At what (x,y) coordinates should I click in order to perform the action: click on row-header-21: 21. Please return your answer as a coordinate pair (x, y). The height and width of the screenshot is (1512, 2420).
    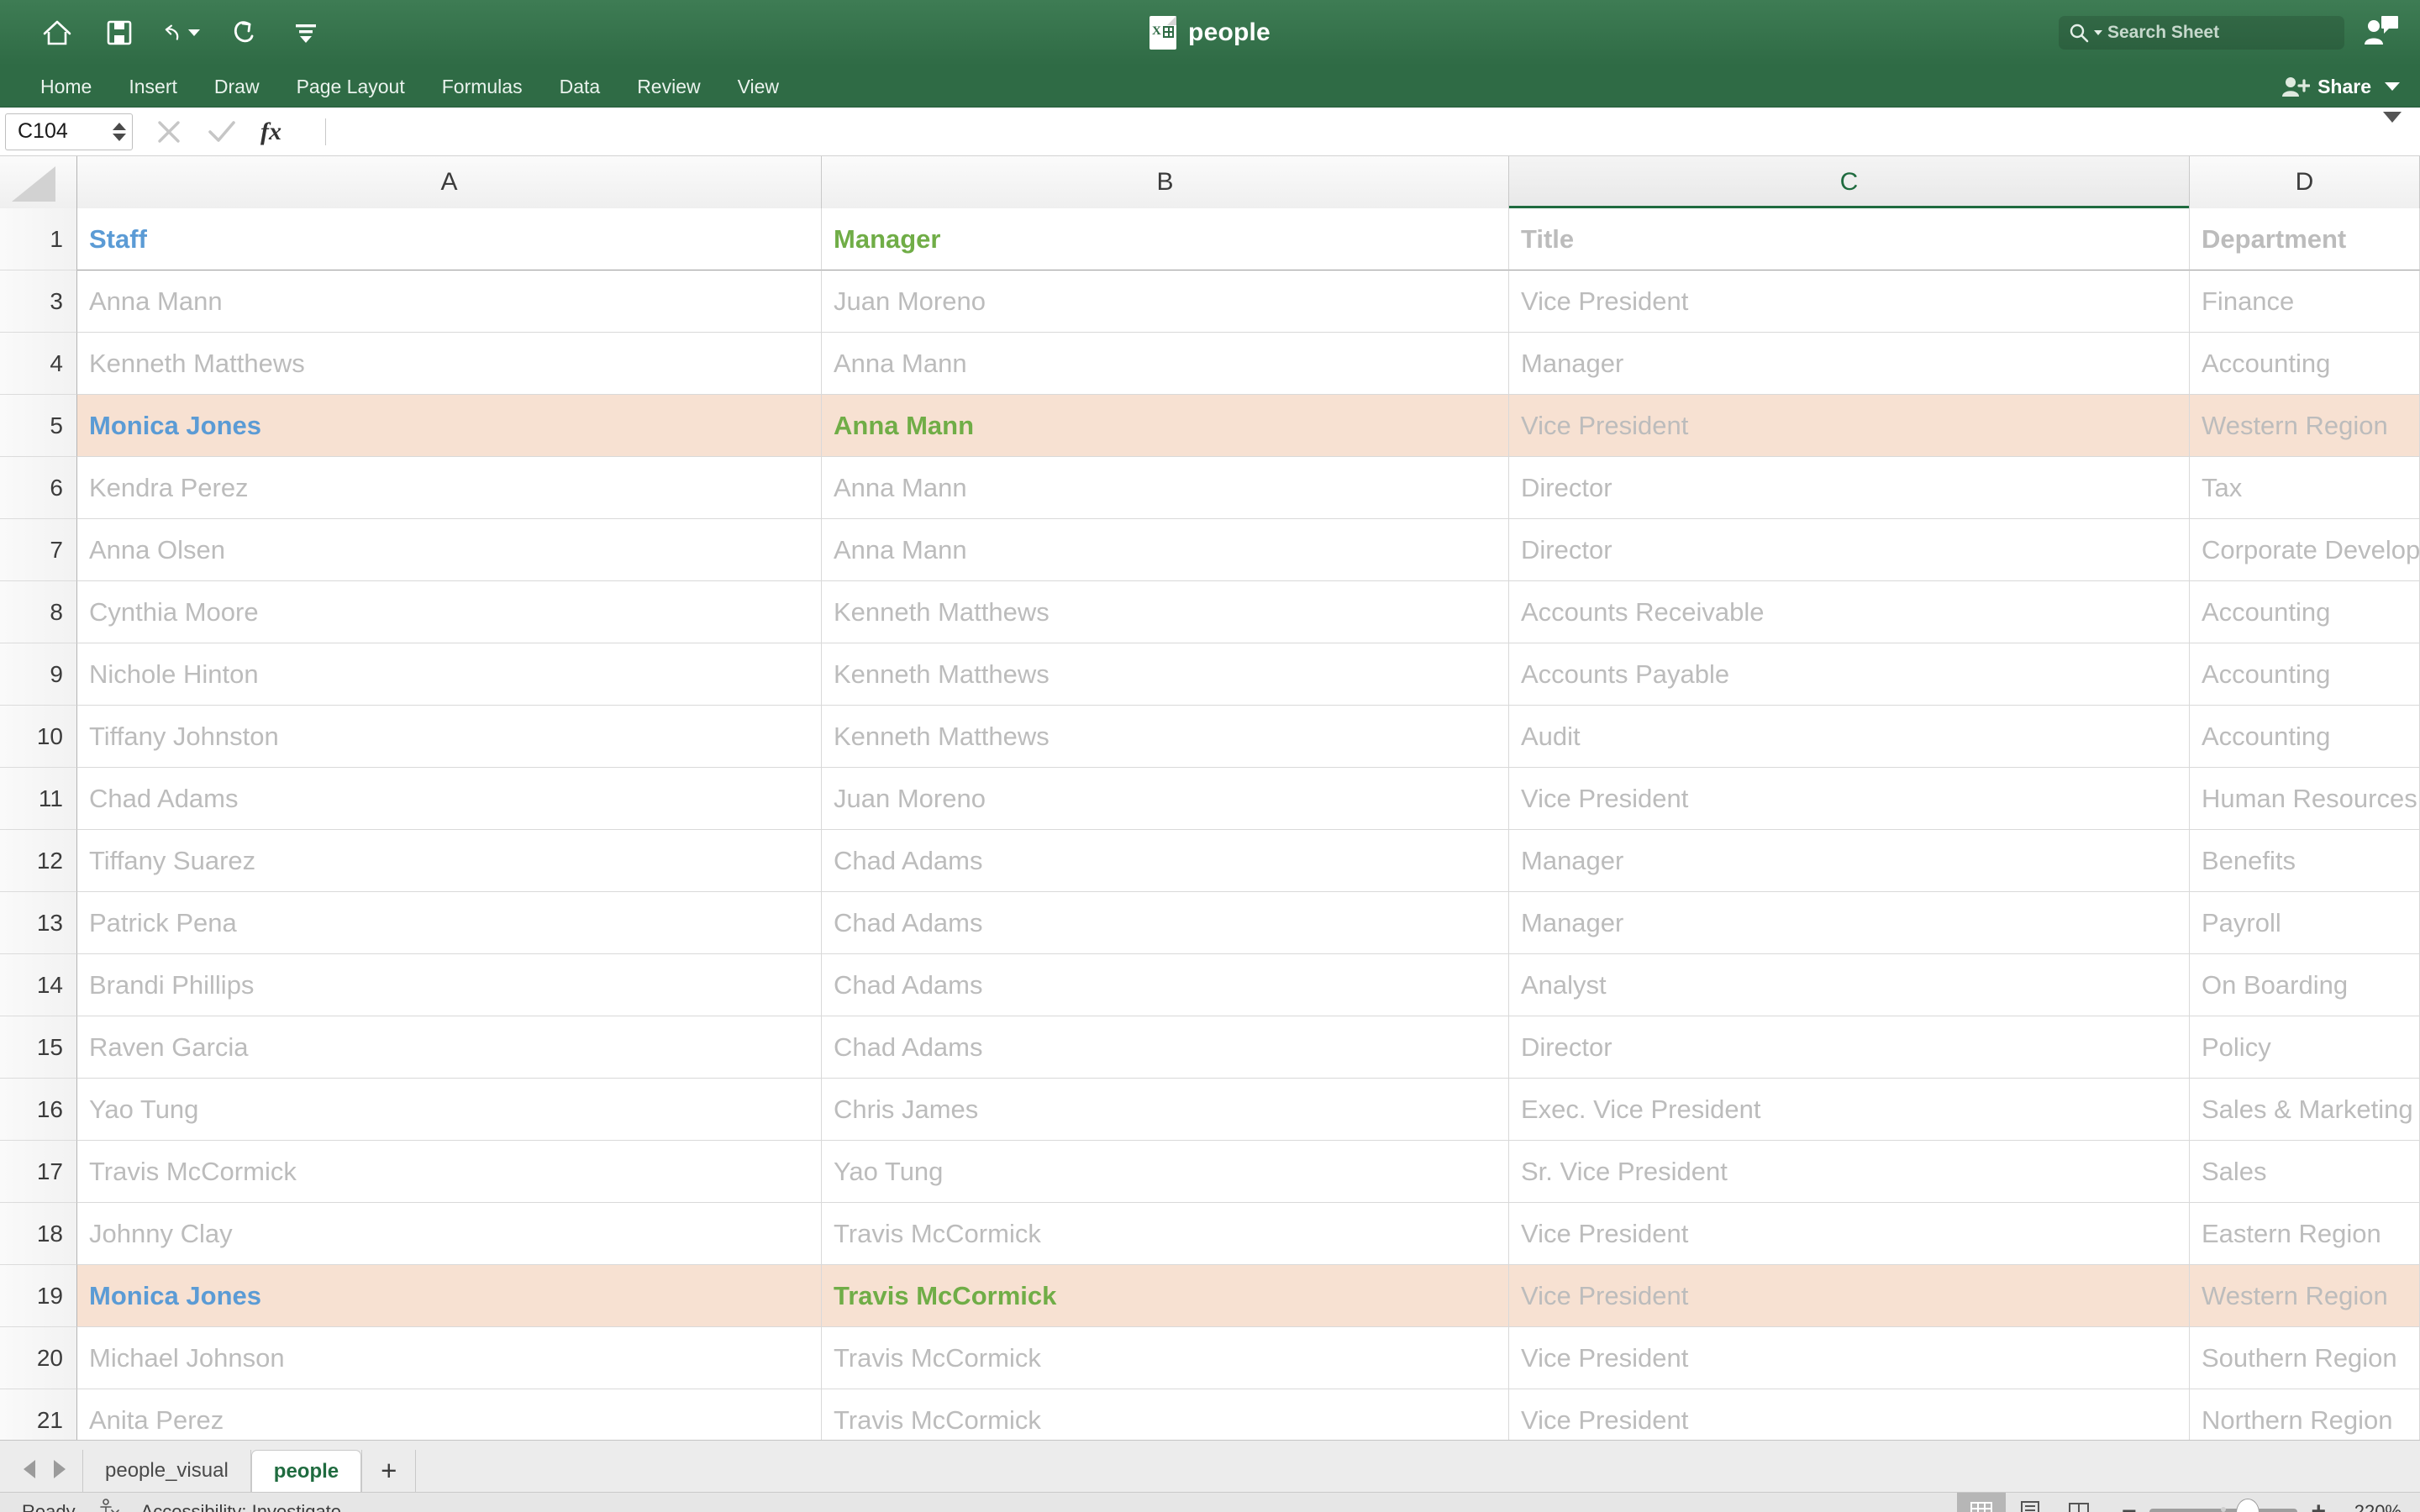
    Looking at the image, I should click on (38, 1414).